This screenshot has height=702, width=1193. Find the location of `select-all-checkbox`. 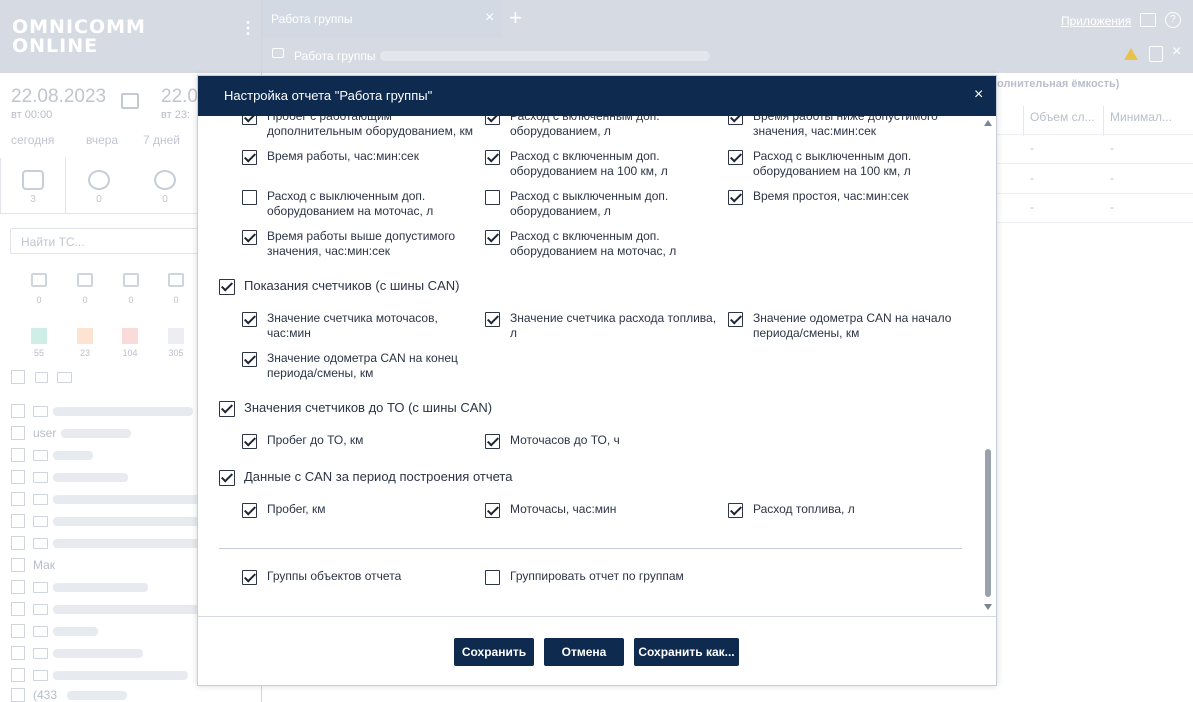

select-all-checkbox is located at coordinates (18, 377).